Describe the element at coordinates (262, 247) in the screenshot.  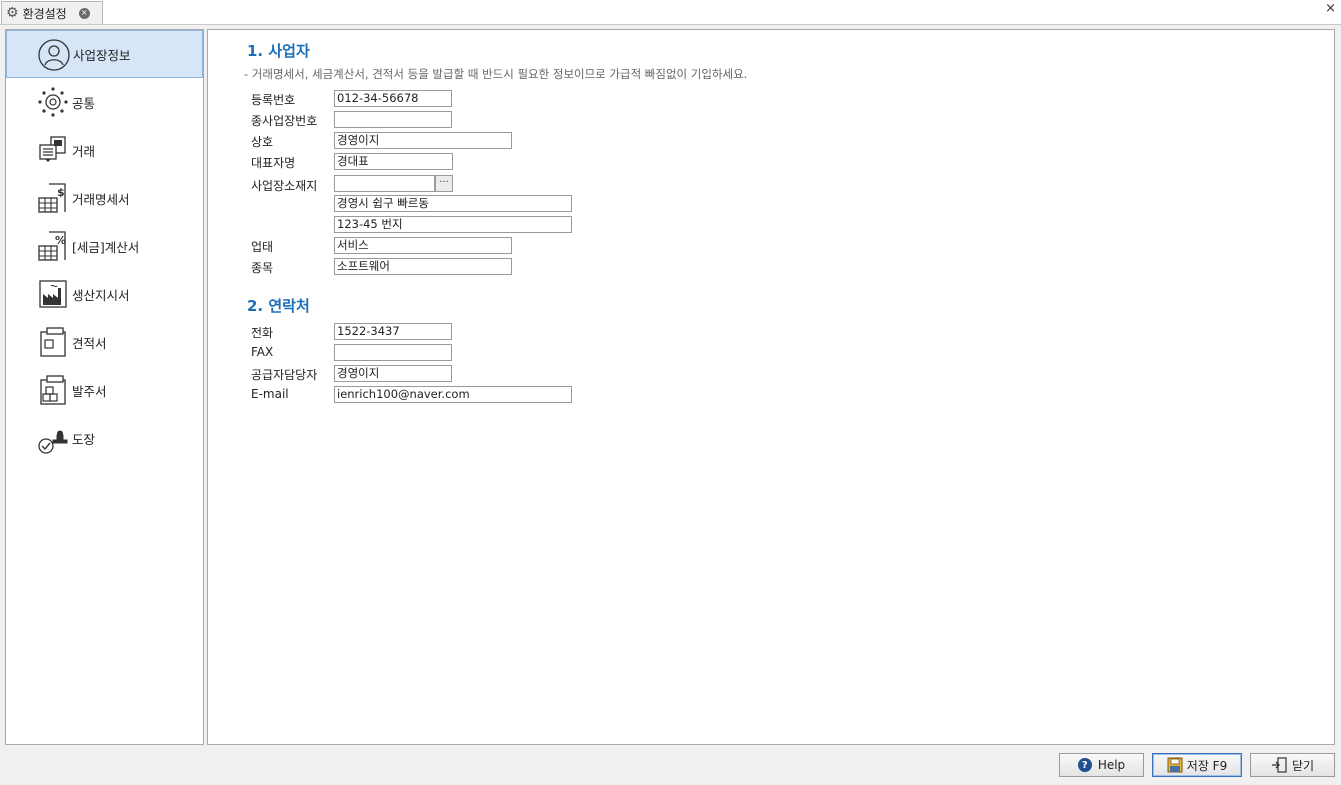
I see `biz-type-label: 업태` at that location.